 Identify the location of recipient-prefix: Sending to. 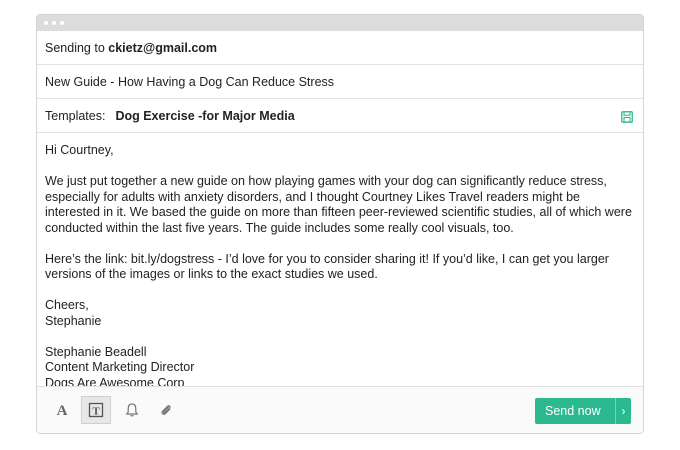
(75, 47).